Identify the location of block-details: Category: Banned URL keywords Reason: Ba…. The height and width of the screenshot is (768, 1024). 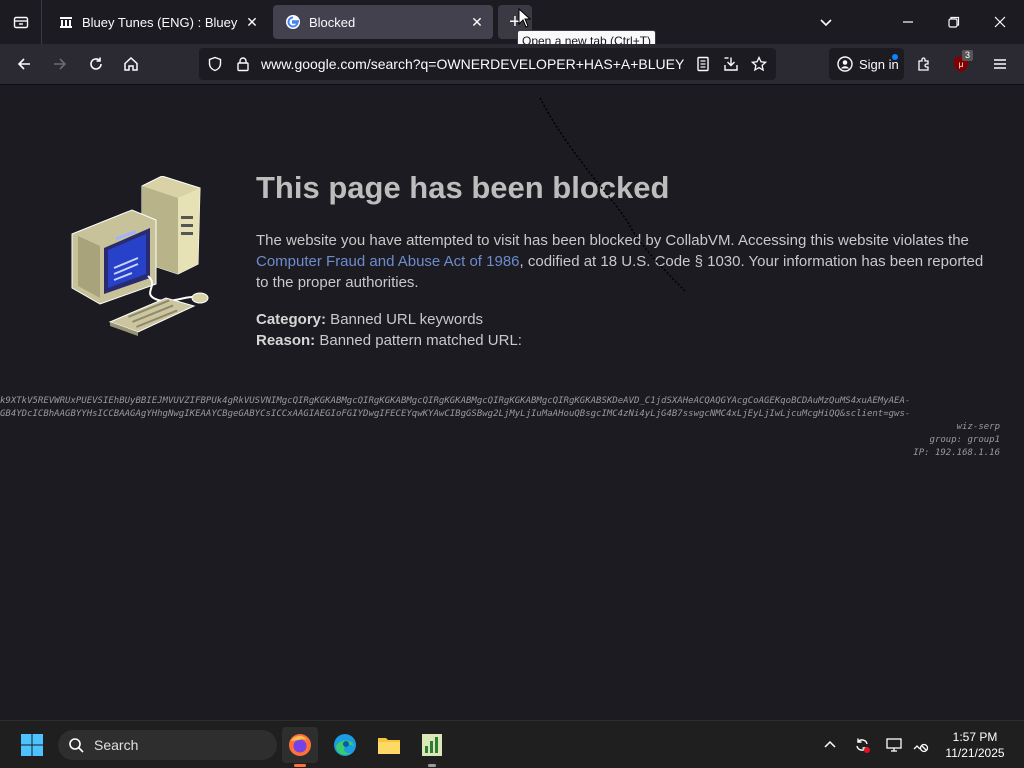
(389, 330).